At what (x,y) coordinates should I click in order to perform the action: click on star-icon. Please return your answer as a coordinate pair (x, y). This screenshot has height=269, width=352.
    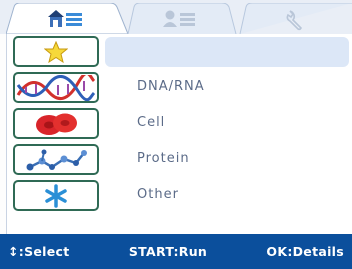
    Looking at the image, I should click on (56, 51).